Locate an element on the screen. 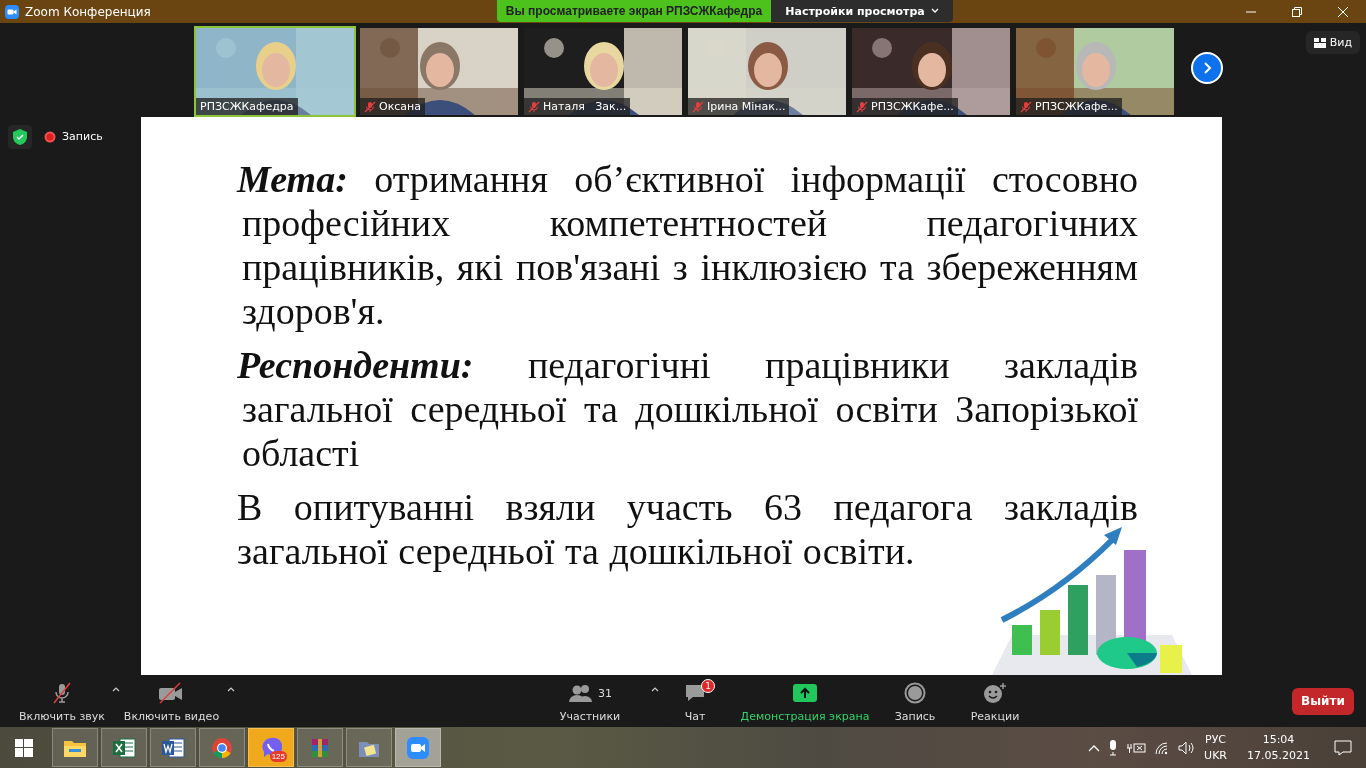 This screenshot has height=768, width=1366. share-button: Демонстрация экрана is located at coordinates (805, 701).